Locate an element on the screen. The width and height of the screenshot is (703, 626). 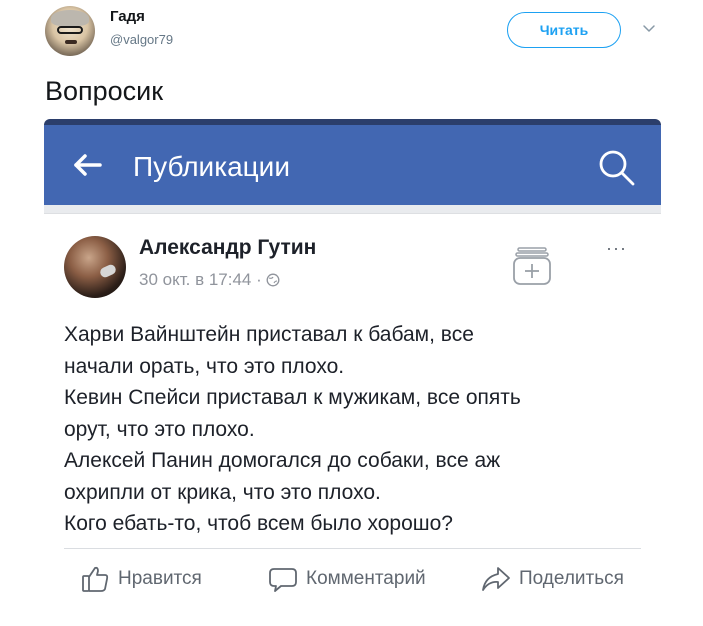
more-options-icon: ··· is located at coordinates (616, 248).